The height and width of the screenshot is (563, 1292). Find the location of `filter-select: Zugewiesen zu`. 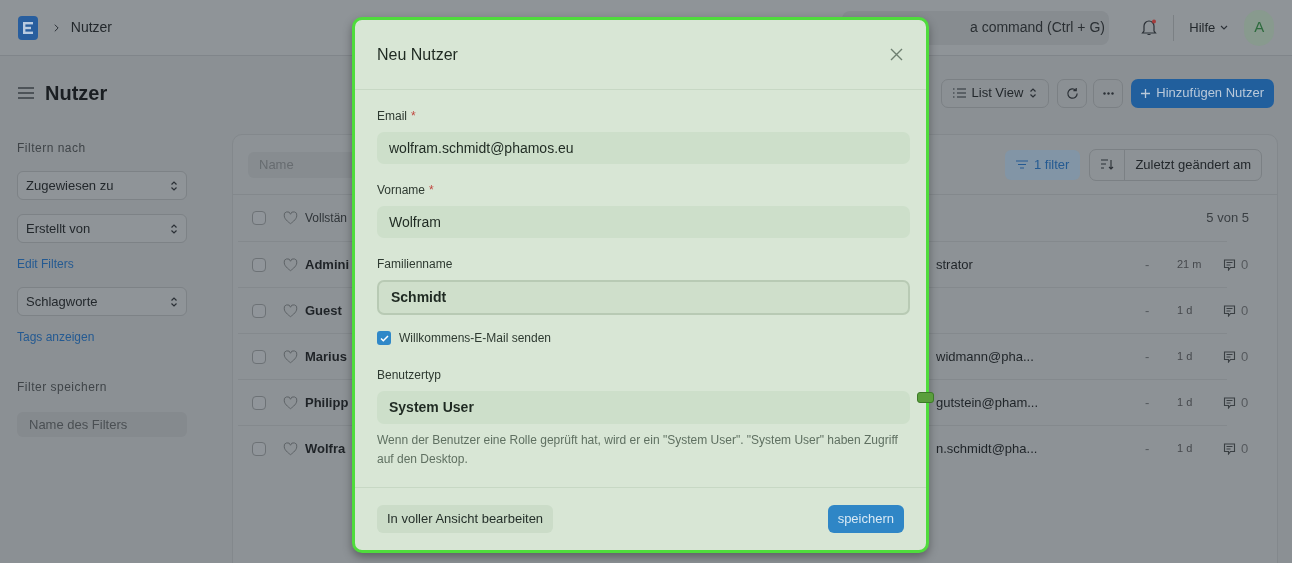

filter-select: Zugewiesen zu is located at coordinates (102, 185).